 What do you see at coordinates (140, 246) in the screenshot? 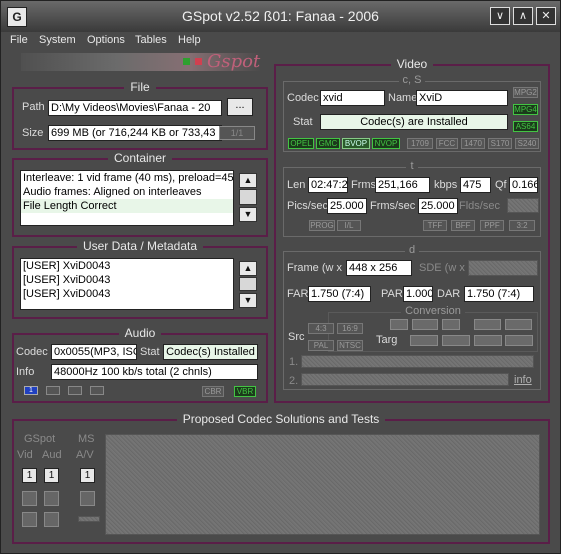
I see `user-data-group-title: User Data / Metadata` at bounding box center [140, 246].